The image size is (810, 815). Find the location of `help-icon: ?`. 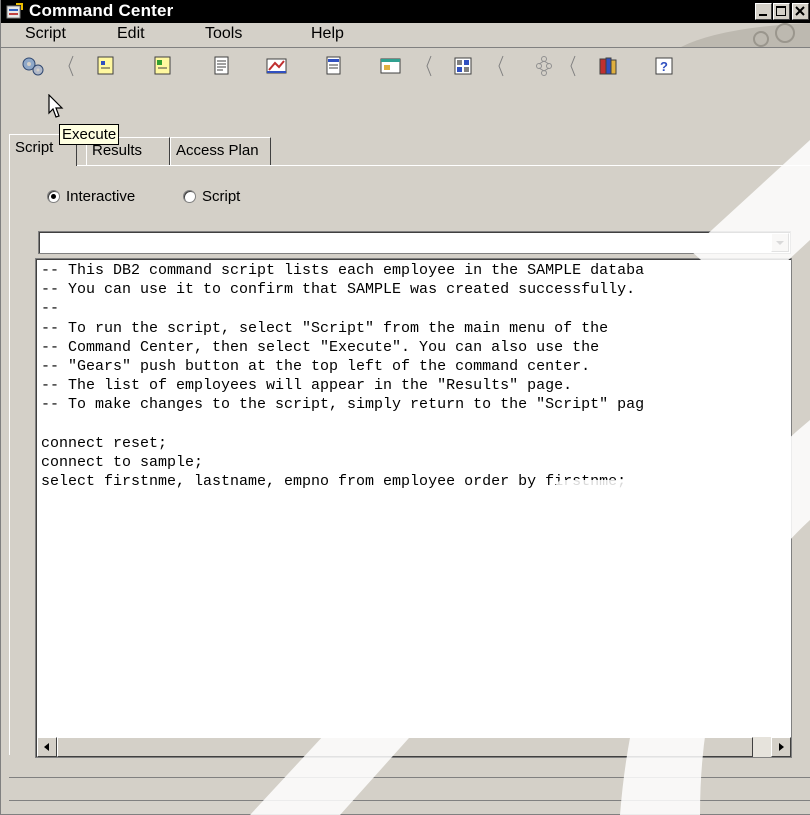

help-icon: ? is located at coordinates (664, 66).